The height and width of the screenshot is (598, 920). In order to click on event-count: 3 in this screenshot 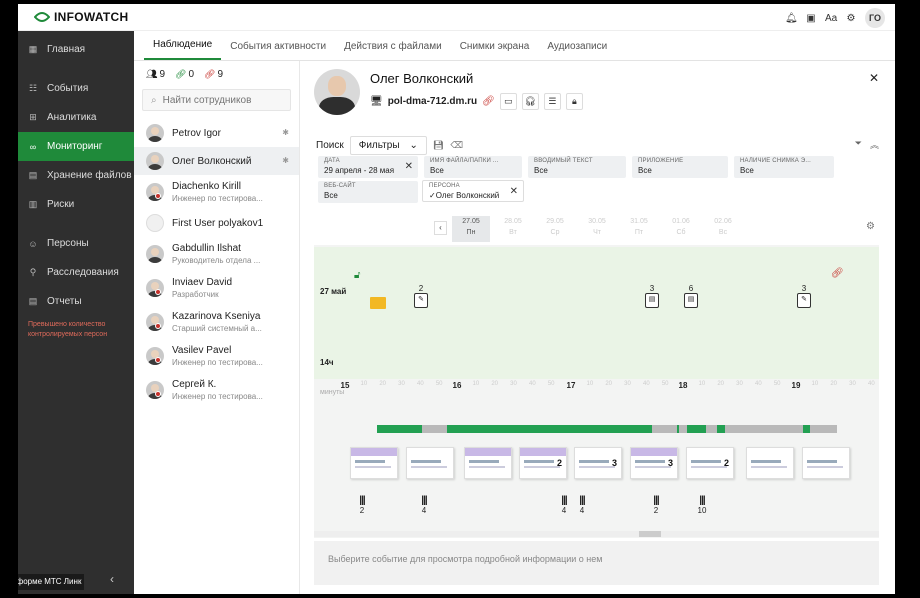, I will do `click(652, 288)`.